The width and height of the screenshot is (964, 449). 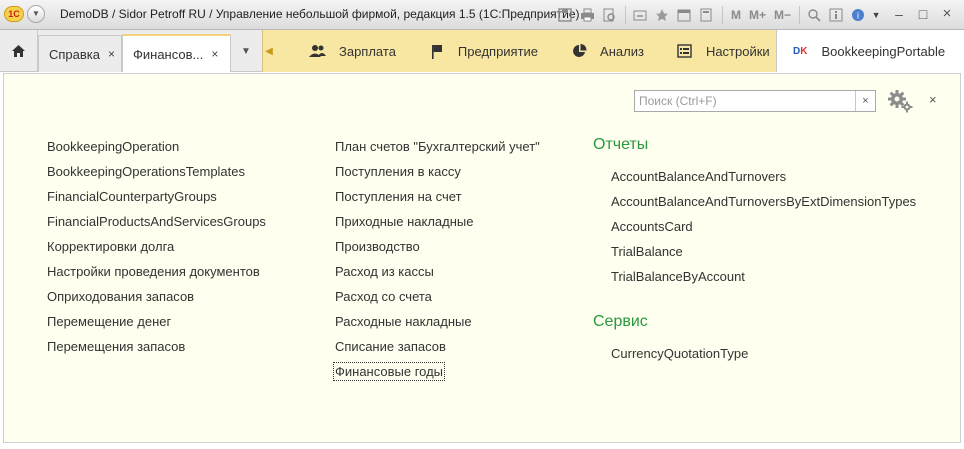 I want to click on preview-icon, so click(x=609, y=15).